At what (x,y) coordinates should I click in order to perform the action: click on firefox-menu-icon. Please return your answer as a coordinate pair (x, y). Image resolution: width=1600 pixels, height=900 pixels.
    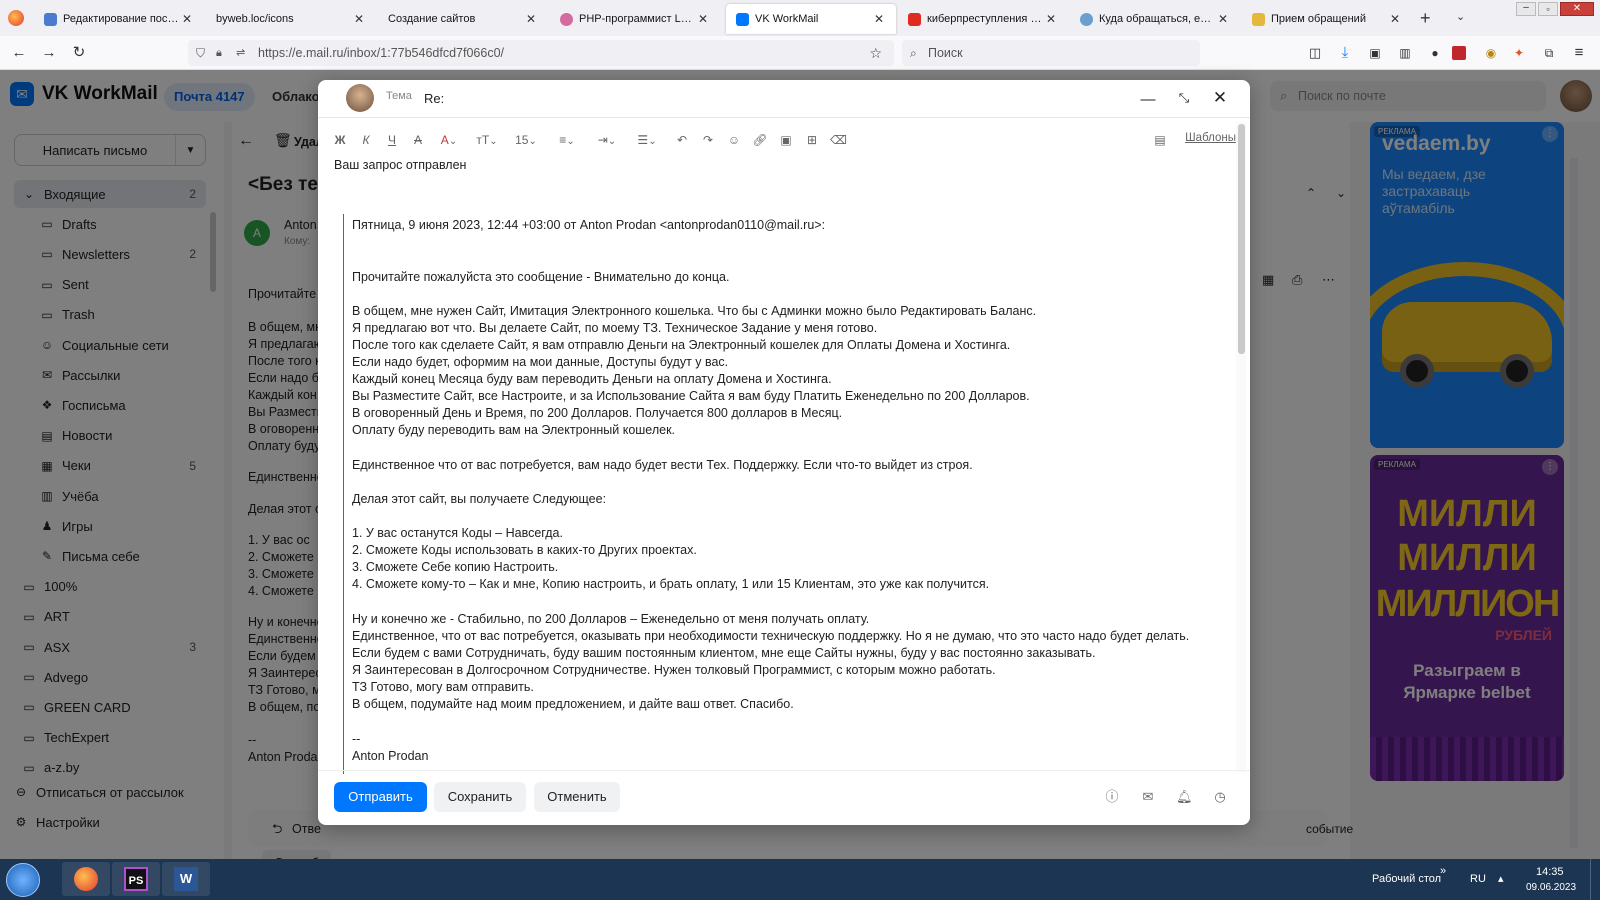
    Looking at the image, I should click on (16, 18).